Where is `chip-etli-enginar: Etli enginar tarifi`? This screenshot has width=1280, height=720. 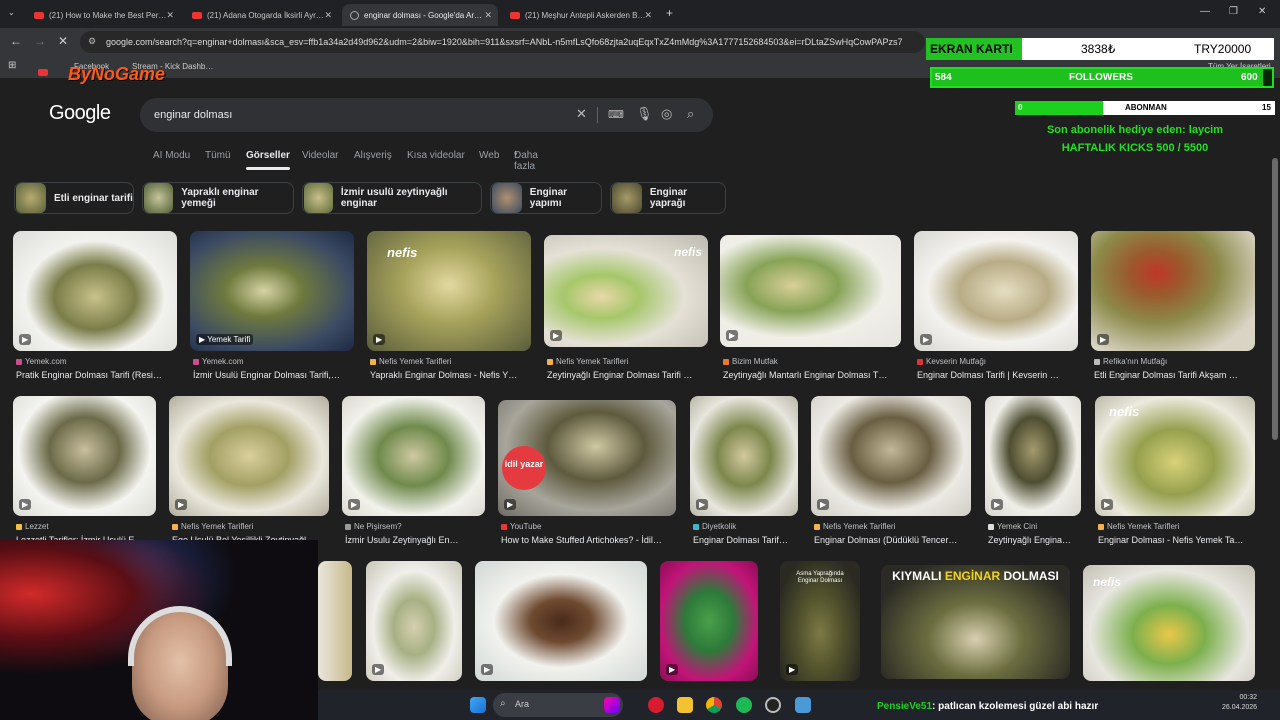
chip-etli-enginar: Etli enginar tarifi is located at coordinates (74, 198).